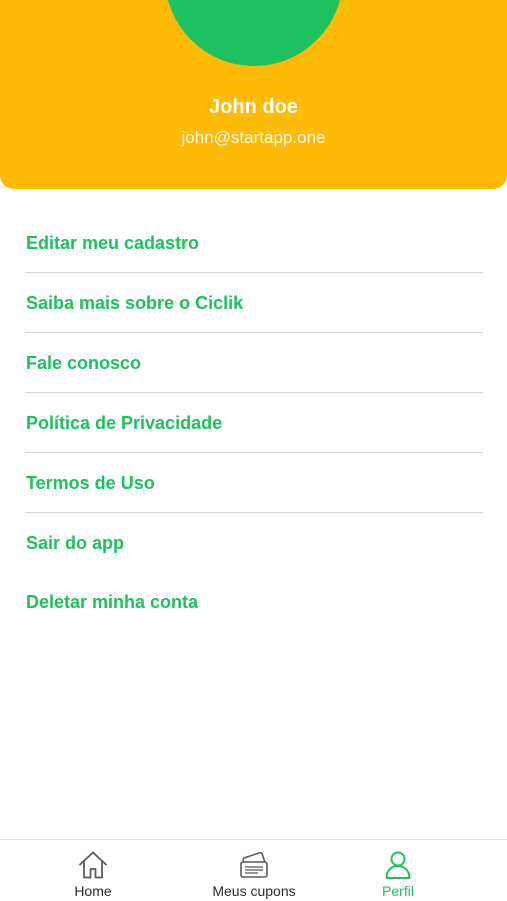 This screenshot has width=507, height=901. What do you see at coordinates (90, 483) in the screenshot?
I see `menu-item-label: Termos de Uso` at bounding box center [90, 483].